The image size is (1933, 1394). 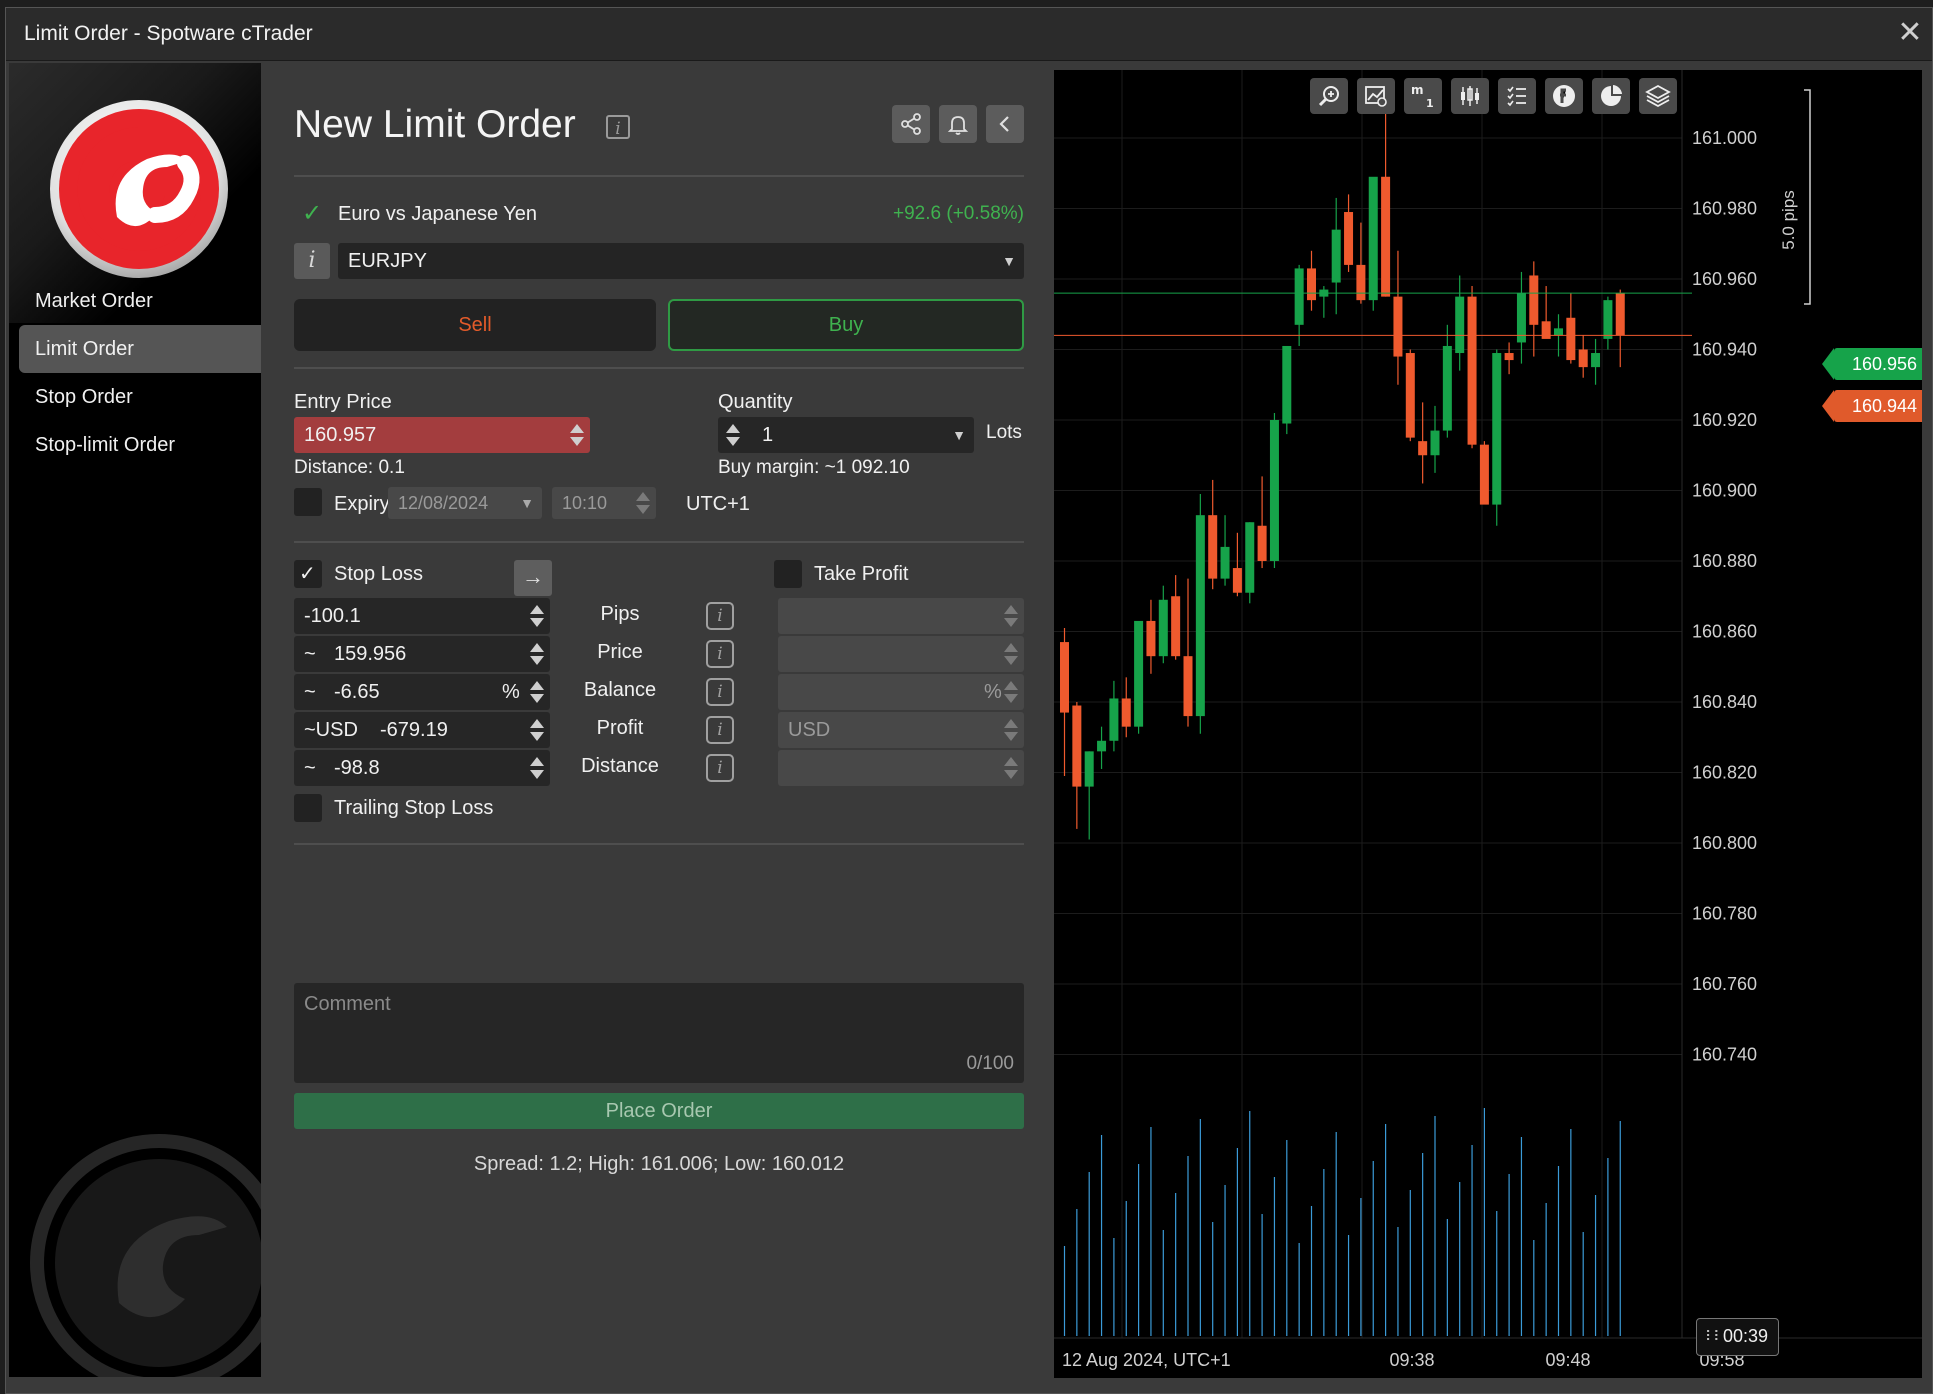 What do you see at coordinates (659, 1033) in the screenshot?
I see `comment-textarea: Comment 0/100` at bounding box center [659, 1033].